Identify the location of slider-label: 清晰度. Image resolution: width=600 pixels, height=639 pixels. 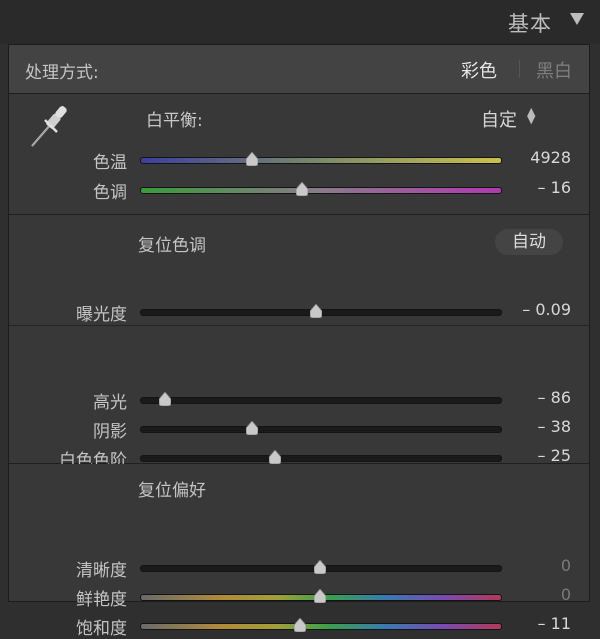
(101, 571).